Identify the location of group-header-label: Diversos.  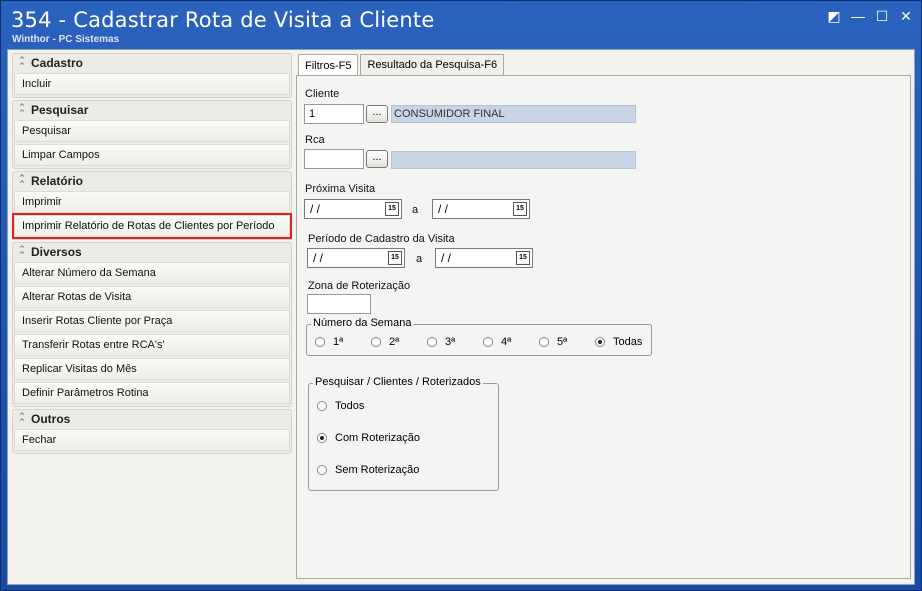
(56, 252).